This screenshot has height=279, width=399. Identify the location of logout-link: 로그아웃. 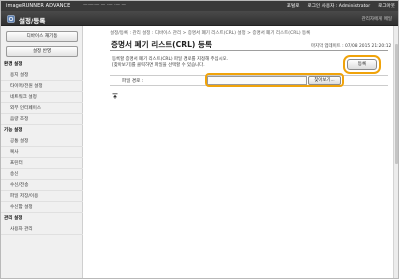
(386, 6).